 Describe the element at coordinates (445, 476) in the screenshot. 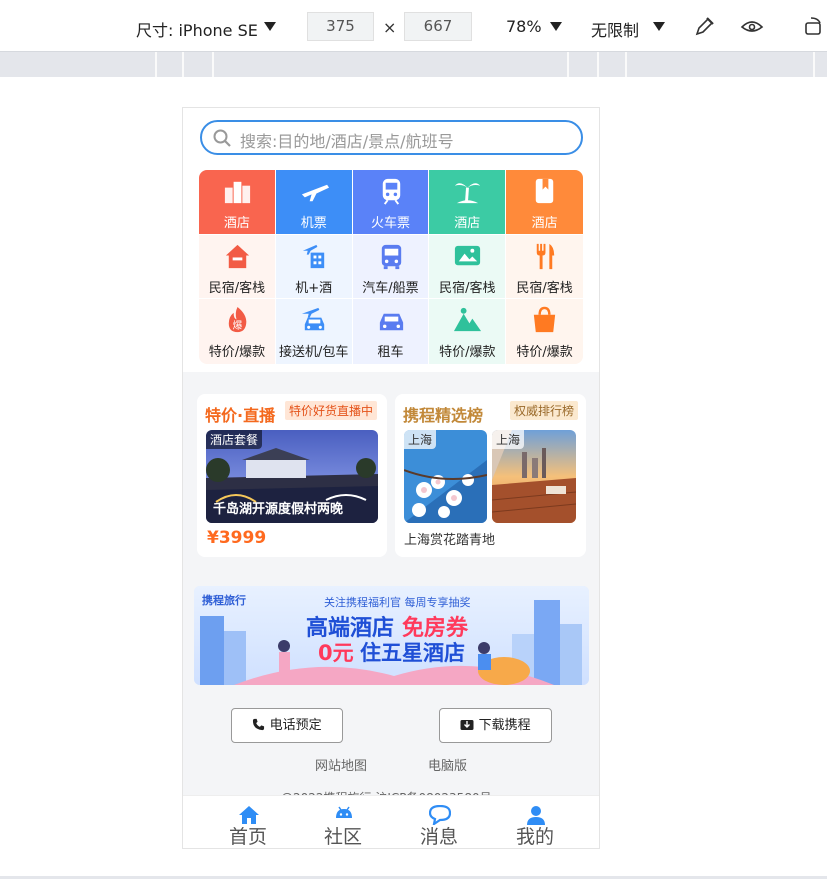

I see `blossom-image: 上海` at that location.